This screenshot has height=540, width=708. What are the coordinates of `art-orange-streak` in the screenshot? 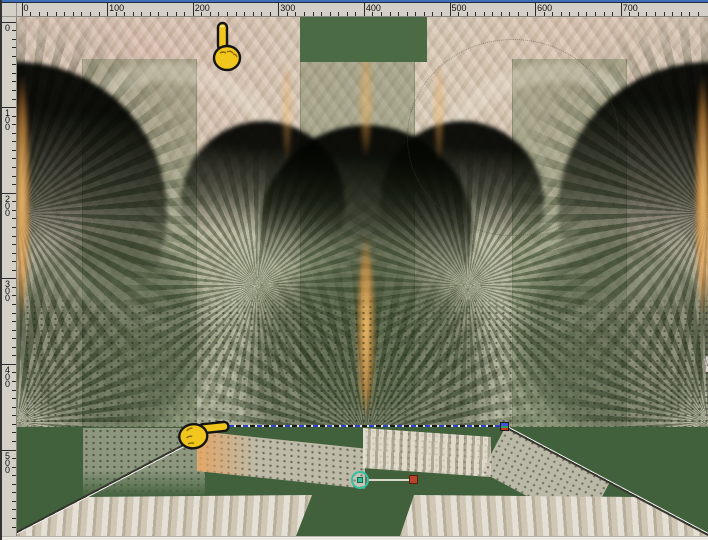 It's located at (287, 112).